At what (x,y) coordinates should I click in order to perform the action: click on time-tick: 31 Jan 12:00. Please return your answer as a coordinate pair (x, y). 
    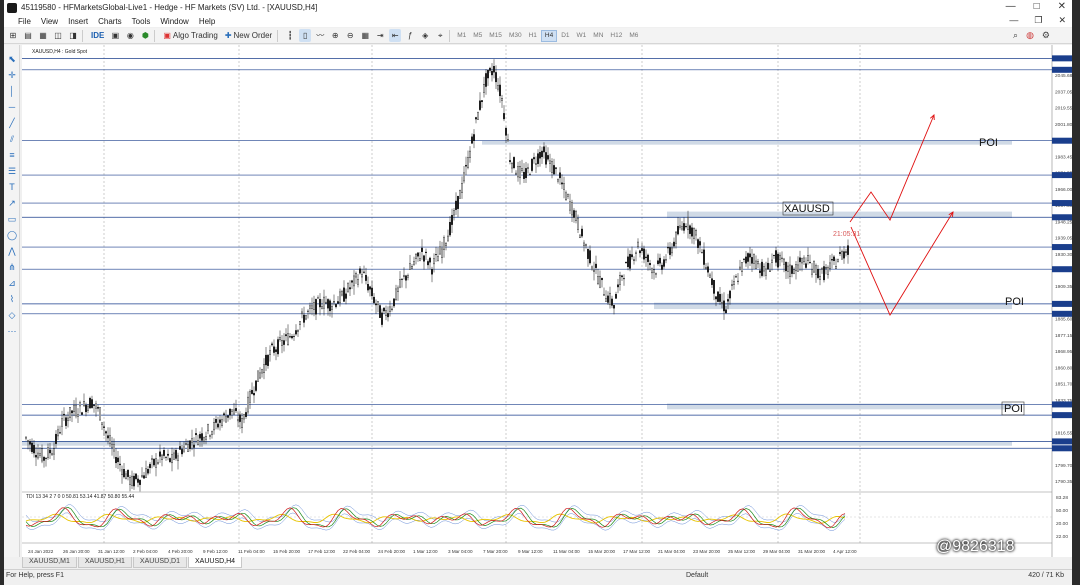
    Looking at the image, I should click on (111, 551).